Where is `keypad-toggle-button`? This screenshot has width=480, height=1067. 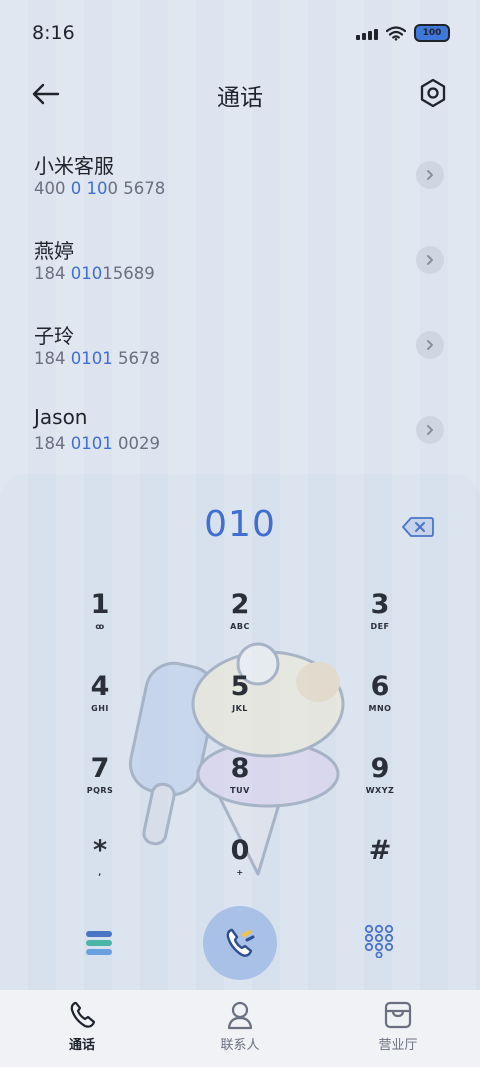 keypad-toggle-button is located at coordinates (379, 941).